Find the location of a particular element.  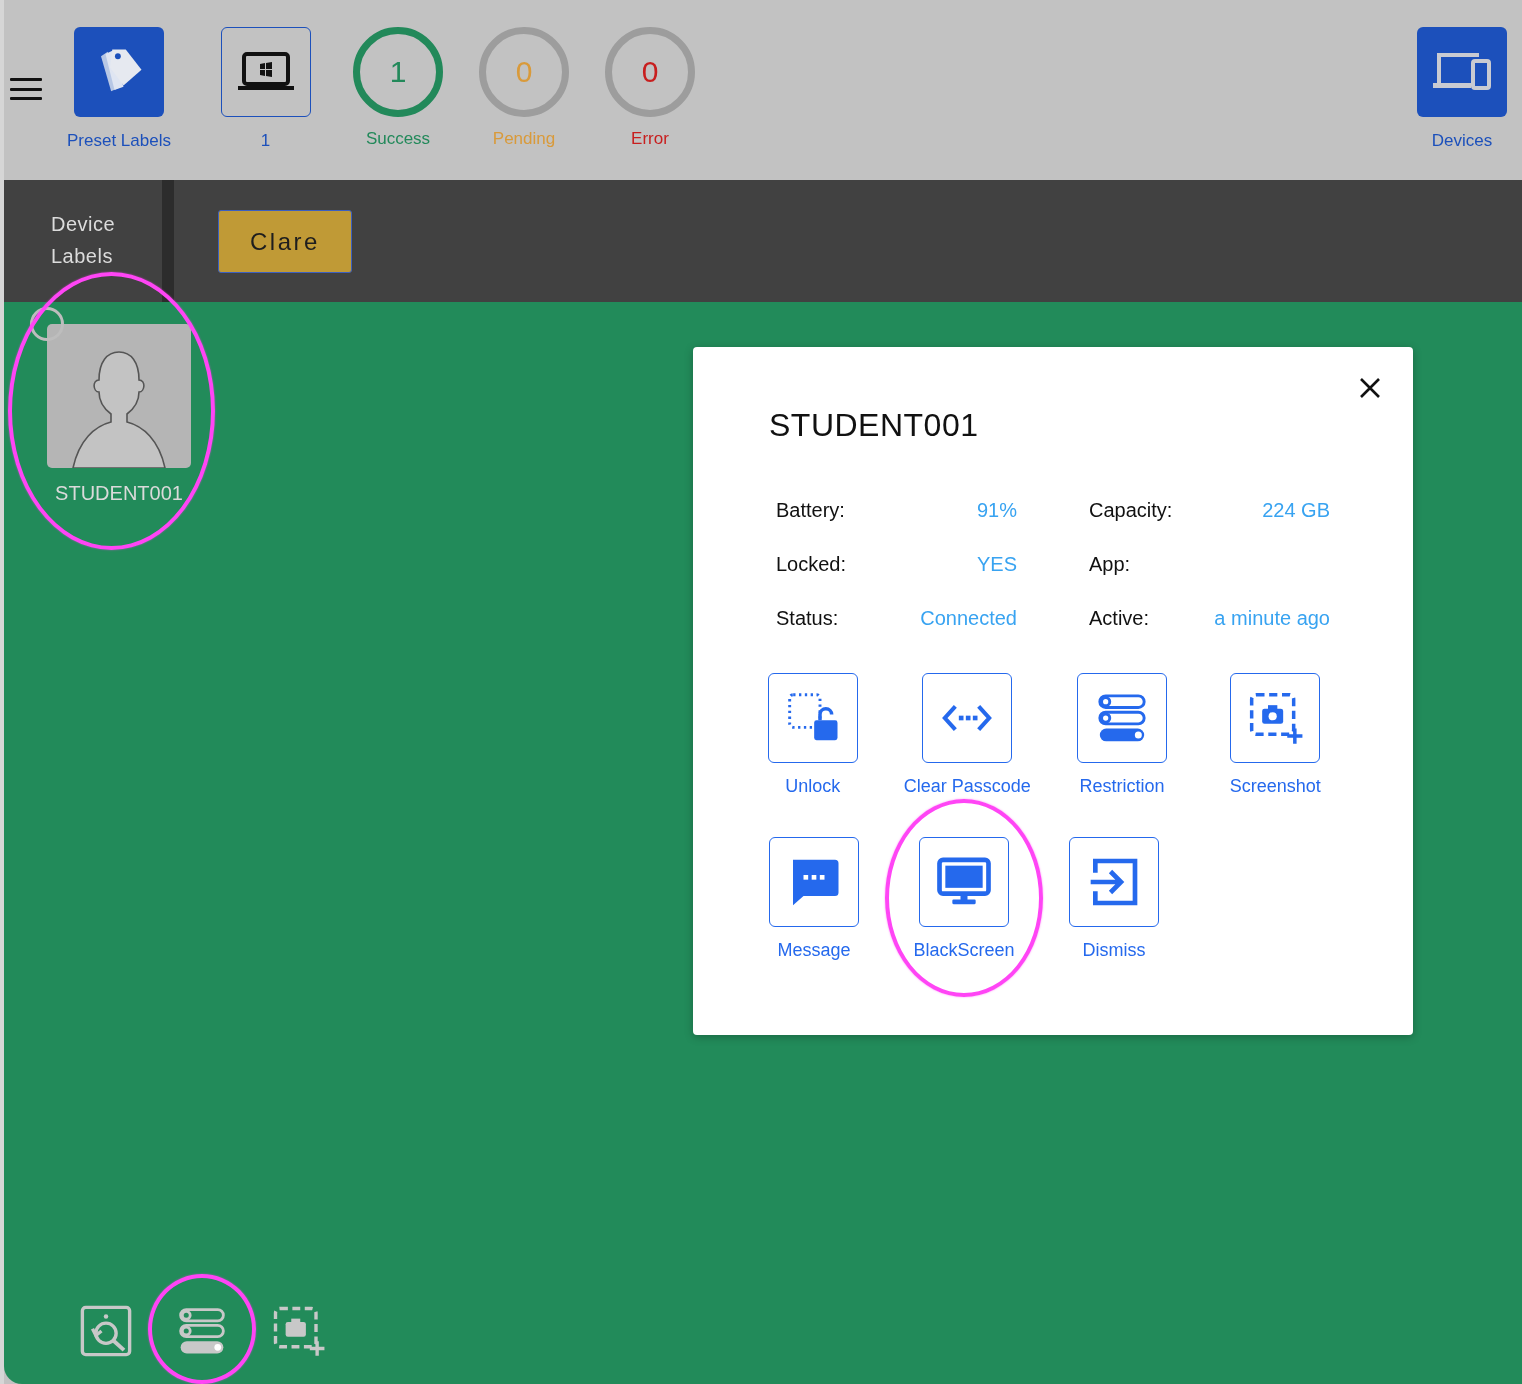

status-label: Error is located at coordinates (650, 139).